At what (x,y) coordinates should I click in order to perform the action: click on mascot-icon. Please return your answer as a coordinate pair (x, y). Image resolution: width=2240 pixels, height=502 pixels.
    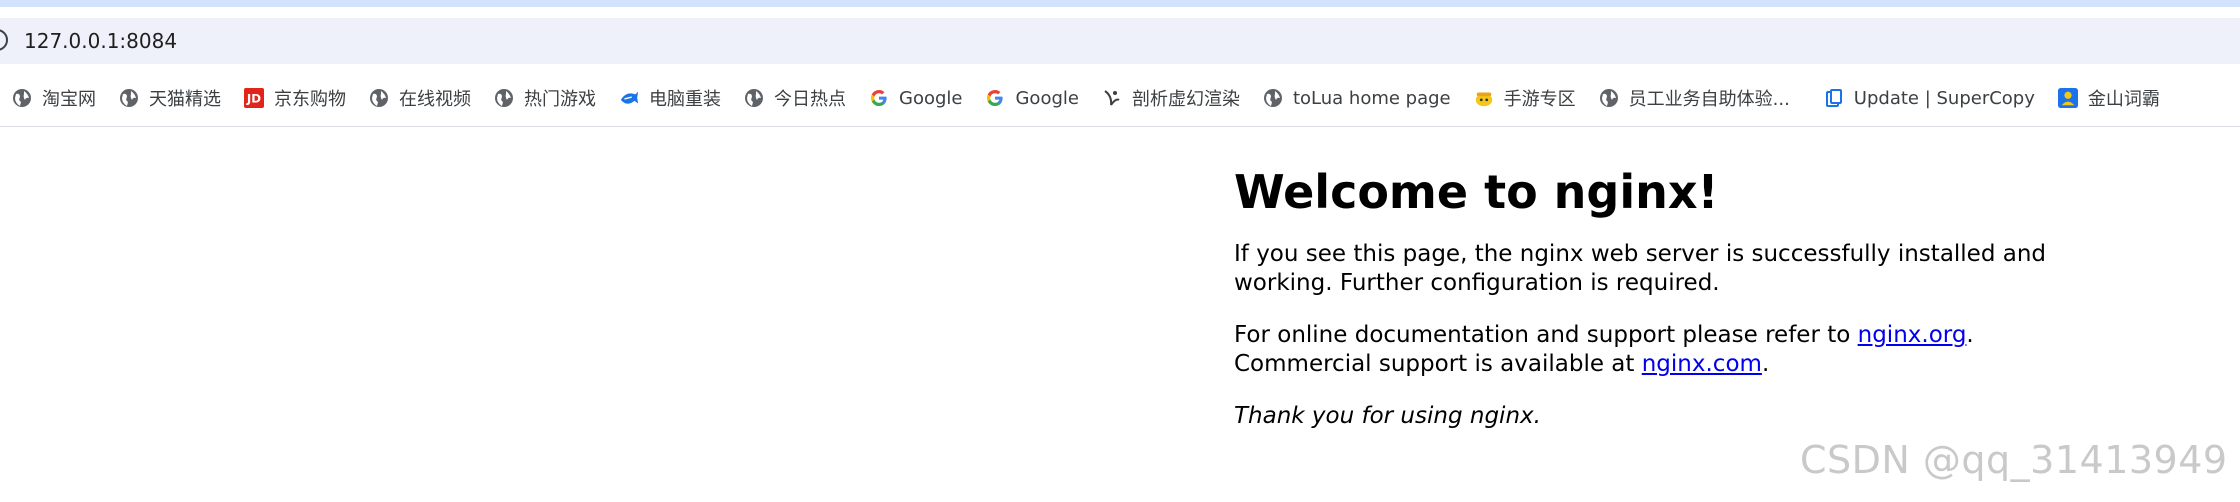
    Looking at the image, I should click on (1484, 98).